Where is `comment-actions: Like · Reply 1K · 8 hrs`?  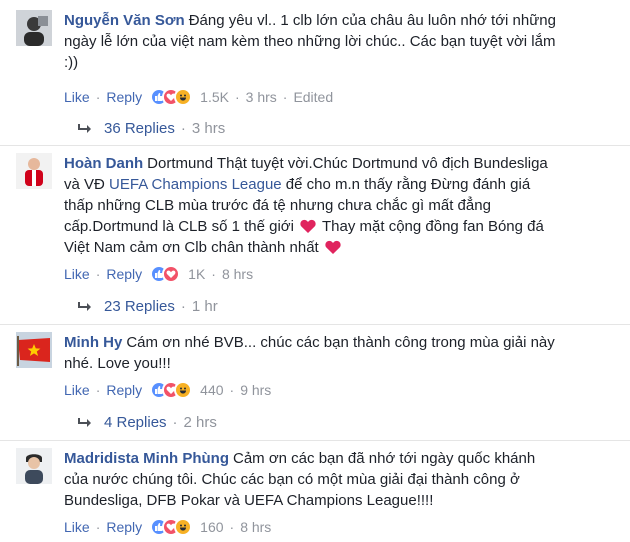 comment-actions: Like · Reply 1K · 8 hrs is located at coordinates (159, 274).